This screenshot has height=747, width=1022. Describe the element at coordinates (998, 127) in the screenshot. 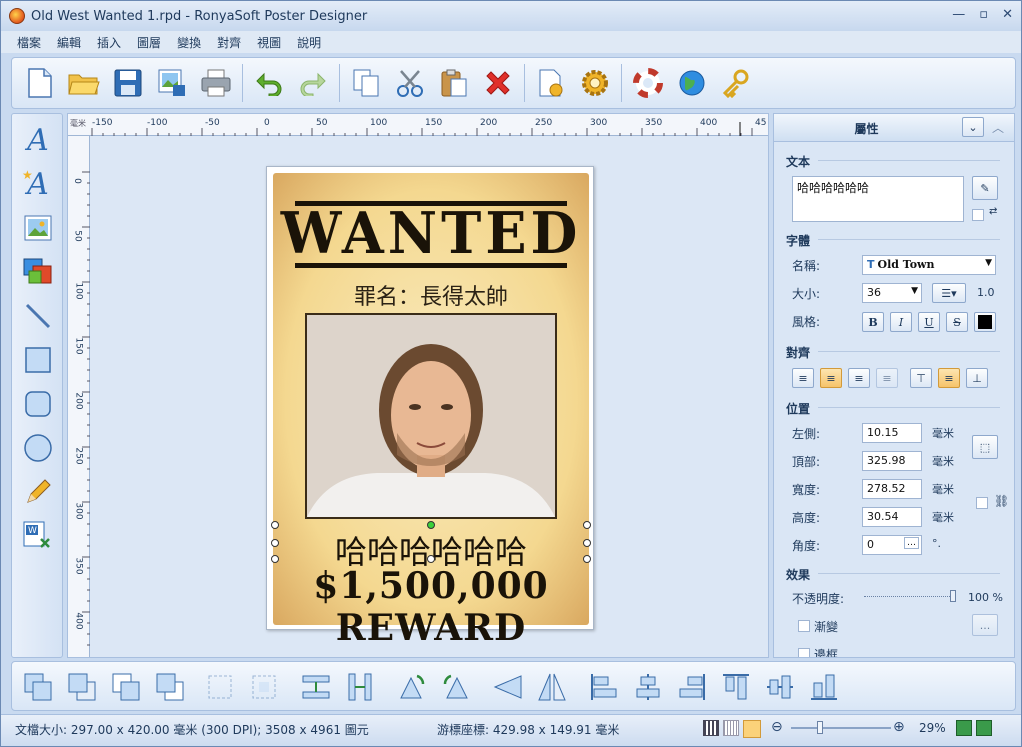

I see `collapse-icon: ︿` at that location.